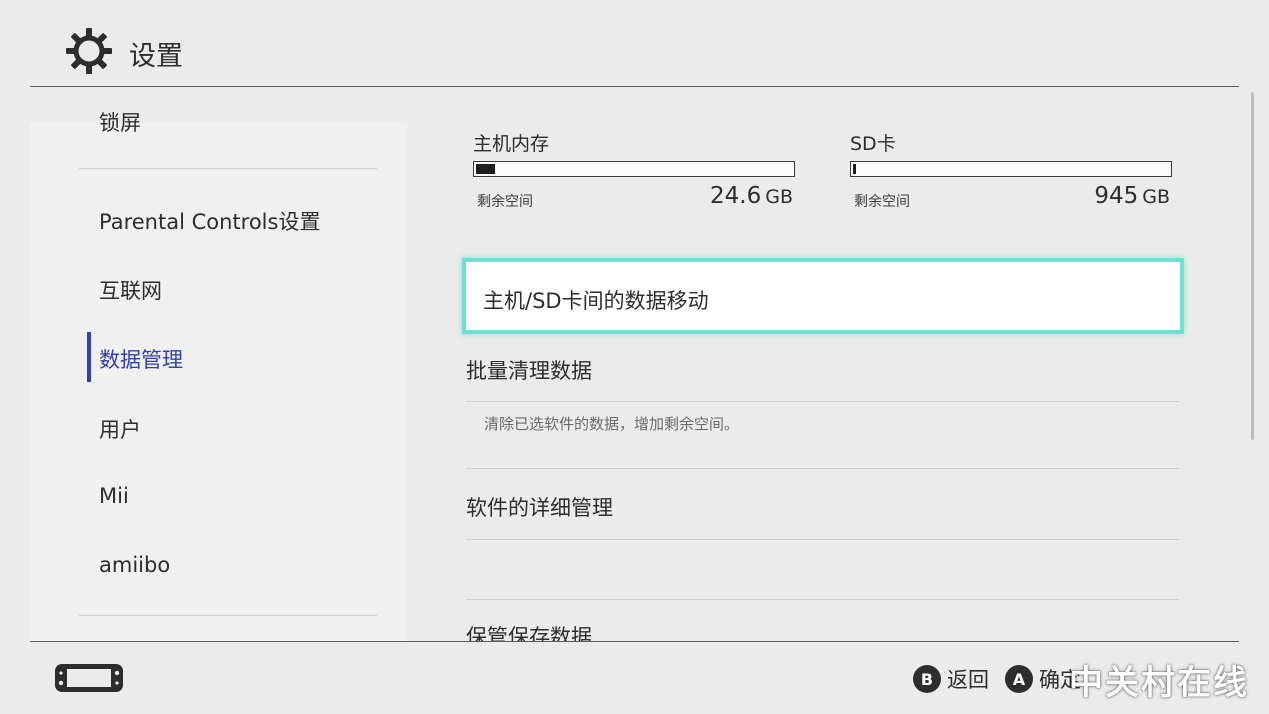  I want to click on sidebar-item-mii: Mii, so click(114, 496).